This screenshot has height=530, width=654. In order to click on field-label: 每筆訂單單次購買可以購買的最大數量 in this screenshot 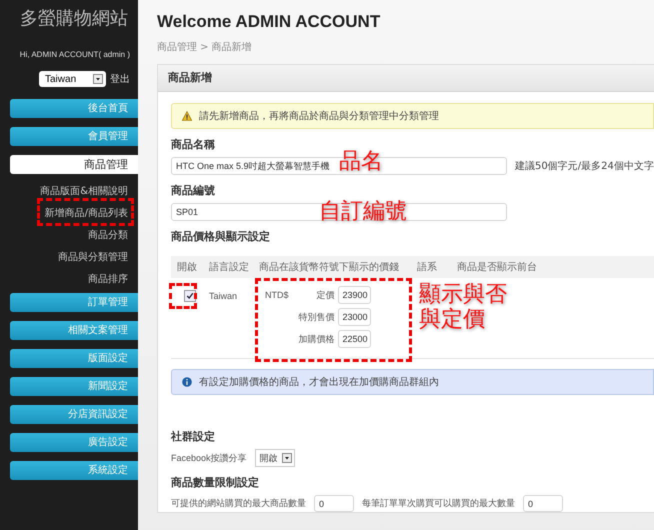, I will do `click(438, 503)`.